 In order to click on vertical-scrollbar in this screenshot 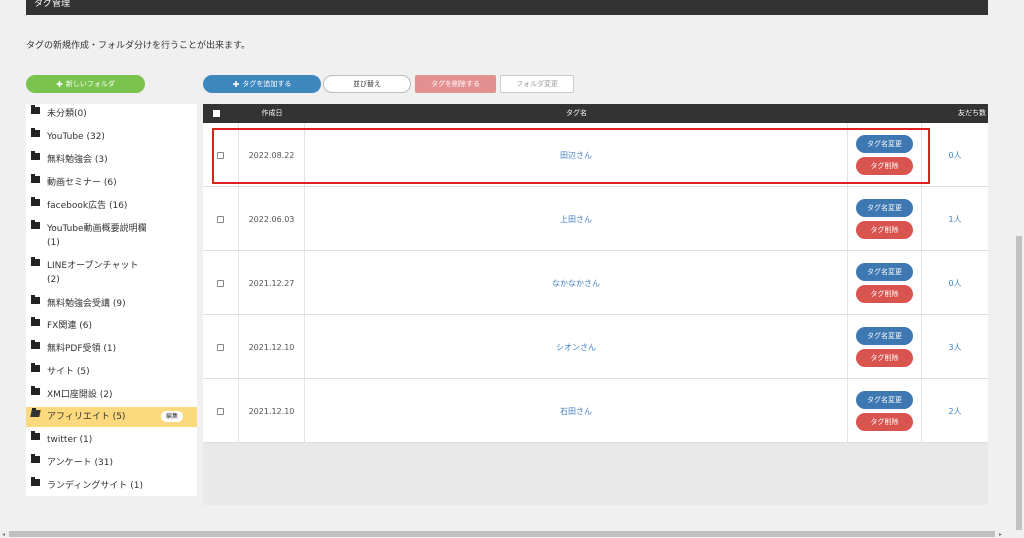, I will do `click(1019, 265)`.